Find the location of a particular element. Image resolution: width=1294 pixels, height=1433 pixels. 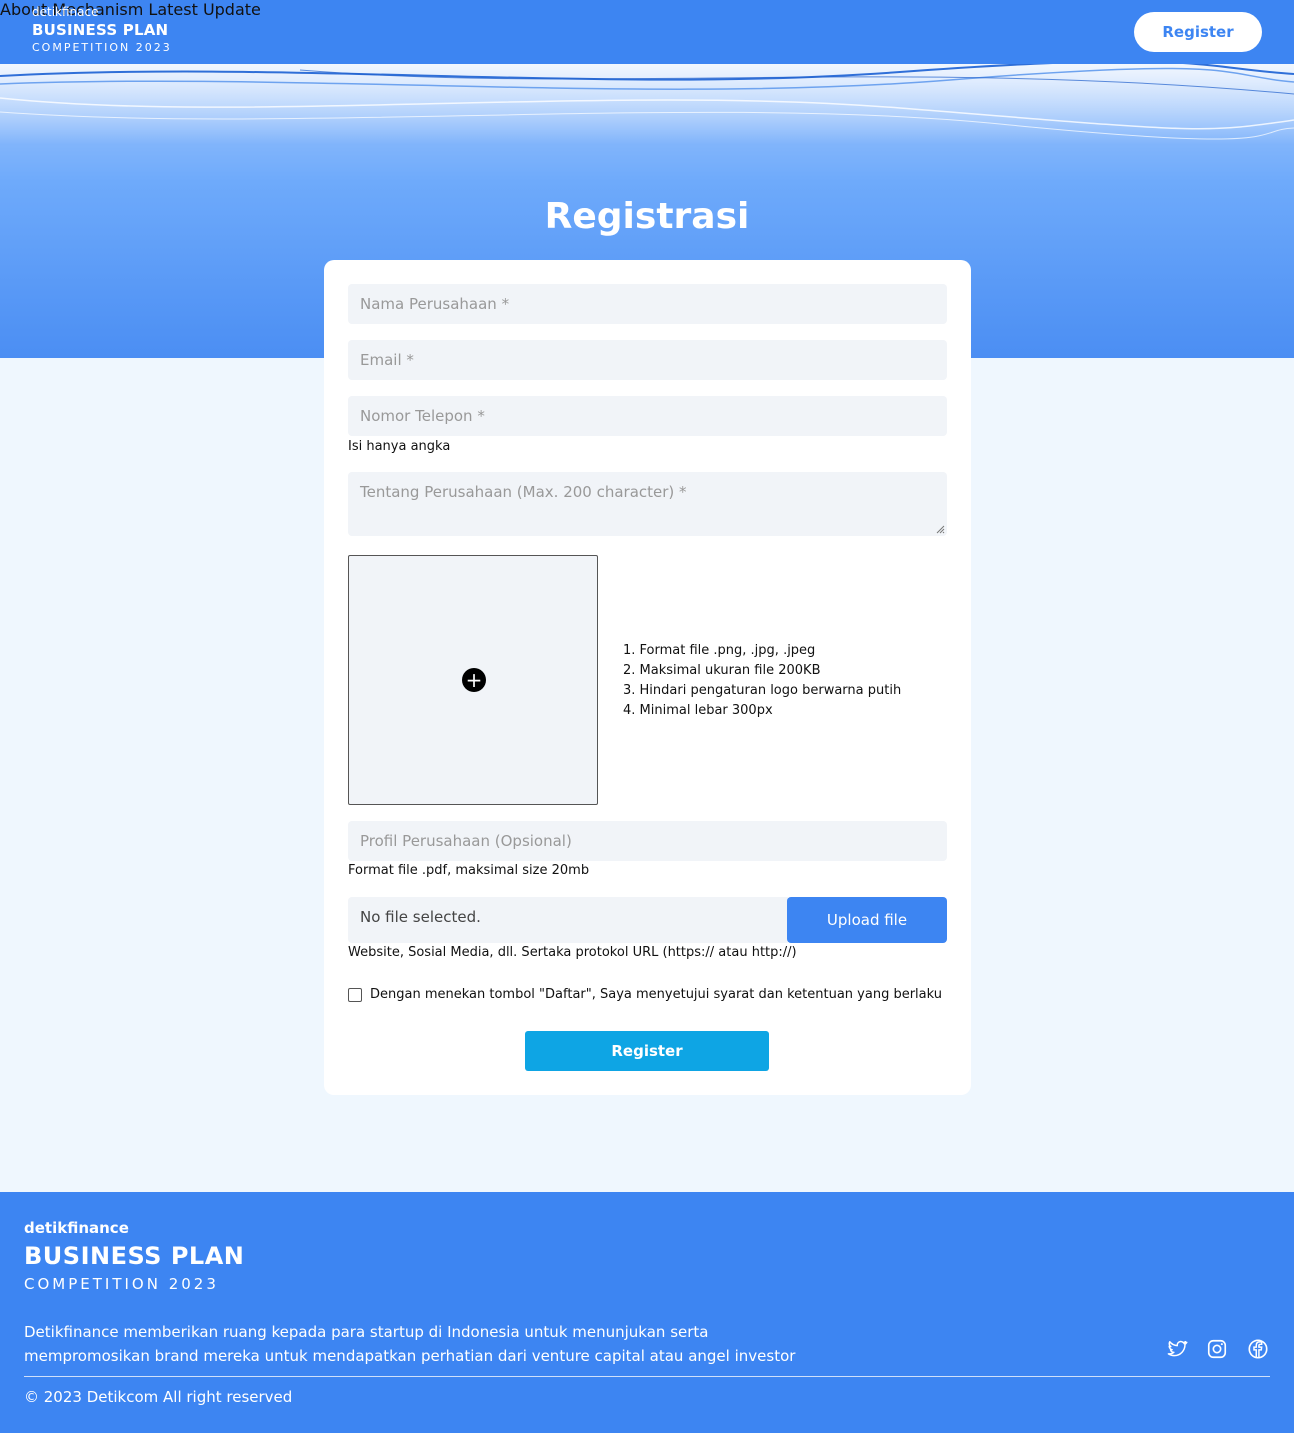

email-input: Email * is located at coordinates (647, 360).